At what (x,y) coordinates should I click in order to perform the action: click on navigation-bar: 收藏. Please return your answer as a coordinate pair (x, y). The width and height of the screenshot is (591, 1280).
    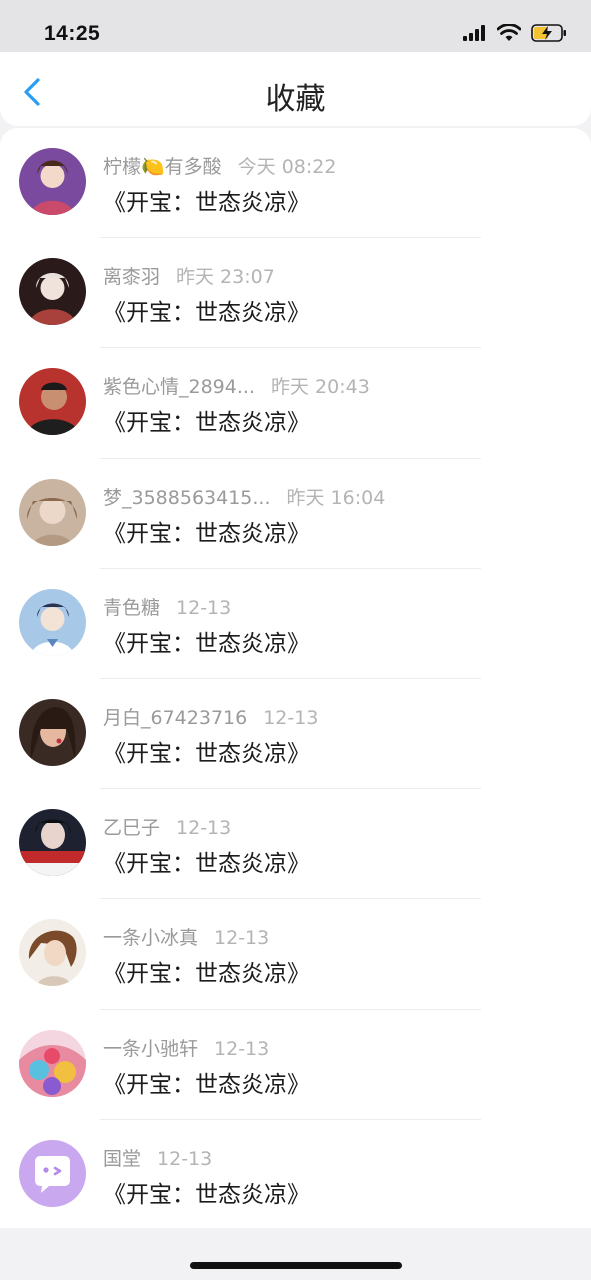
    Looking at the image, I should click on (295, 89).